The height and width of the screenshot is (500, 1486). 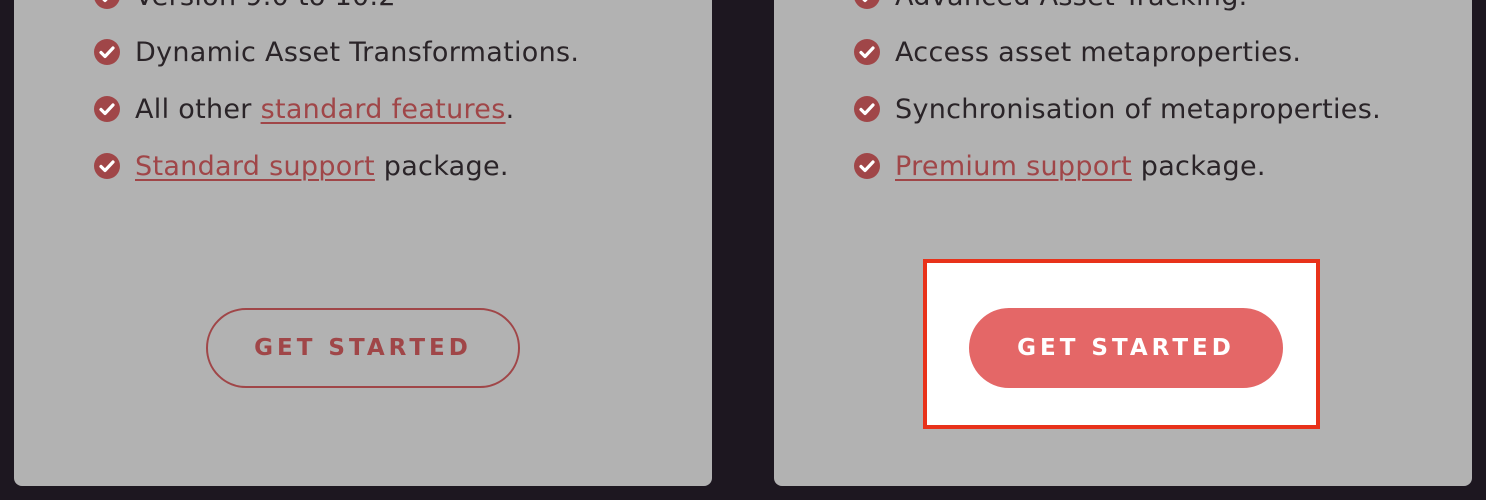 I want to click on feature-text: Synchronisation of metaproperties., so click(x=1138, y=109).